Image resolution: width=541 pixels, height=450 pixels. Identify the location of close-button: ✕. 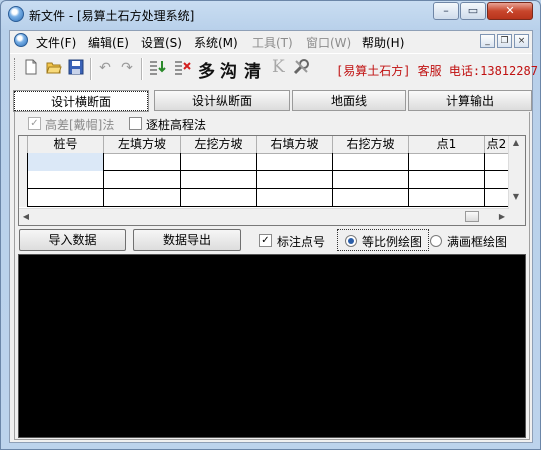
(510, 11).